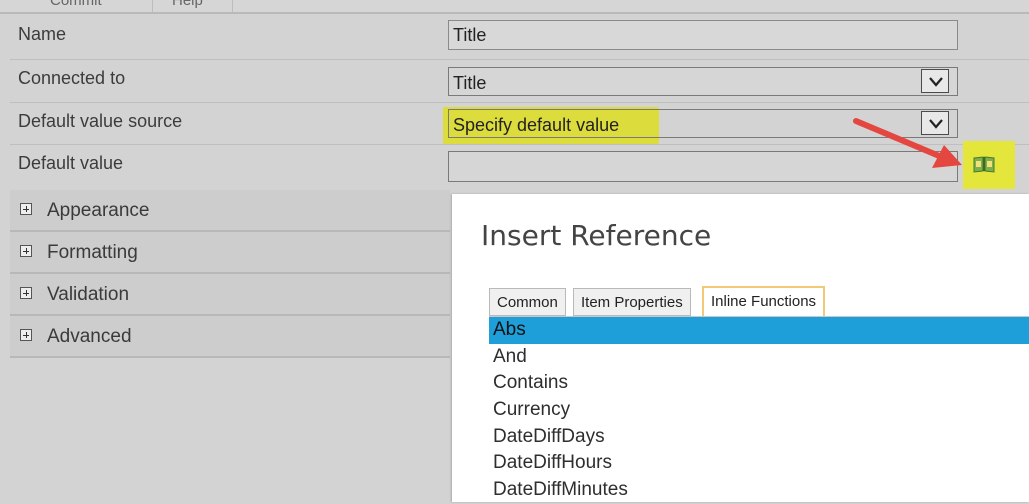 The image size is (1029, 504). What do you see at coordinates (230, 357) in the screenshot?
I see `section-divider` at bounding box center [230, 357].